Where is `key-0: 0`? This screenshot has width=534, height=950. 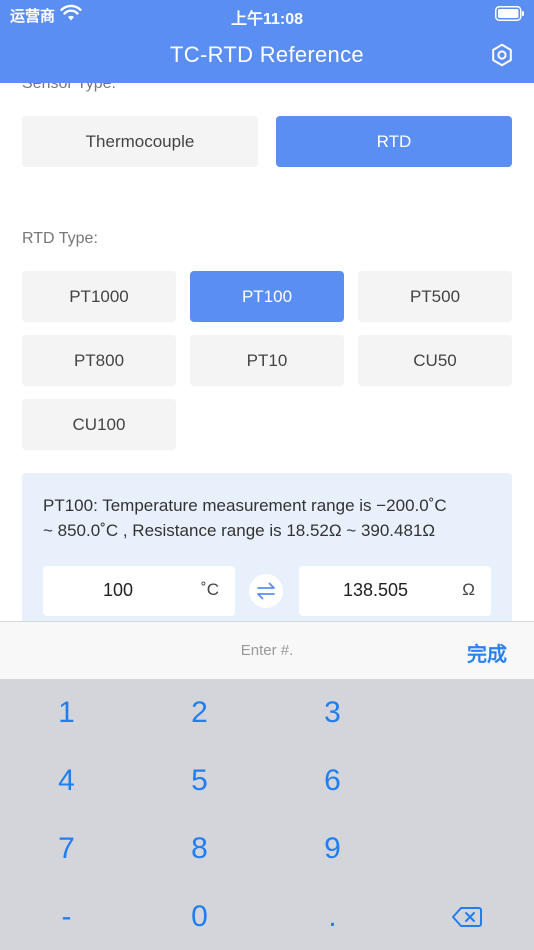 key-0: 0 is located at coordinates (199, 916).